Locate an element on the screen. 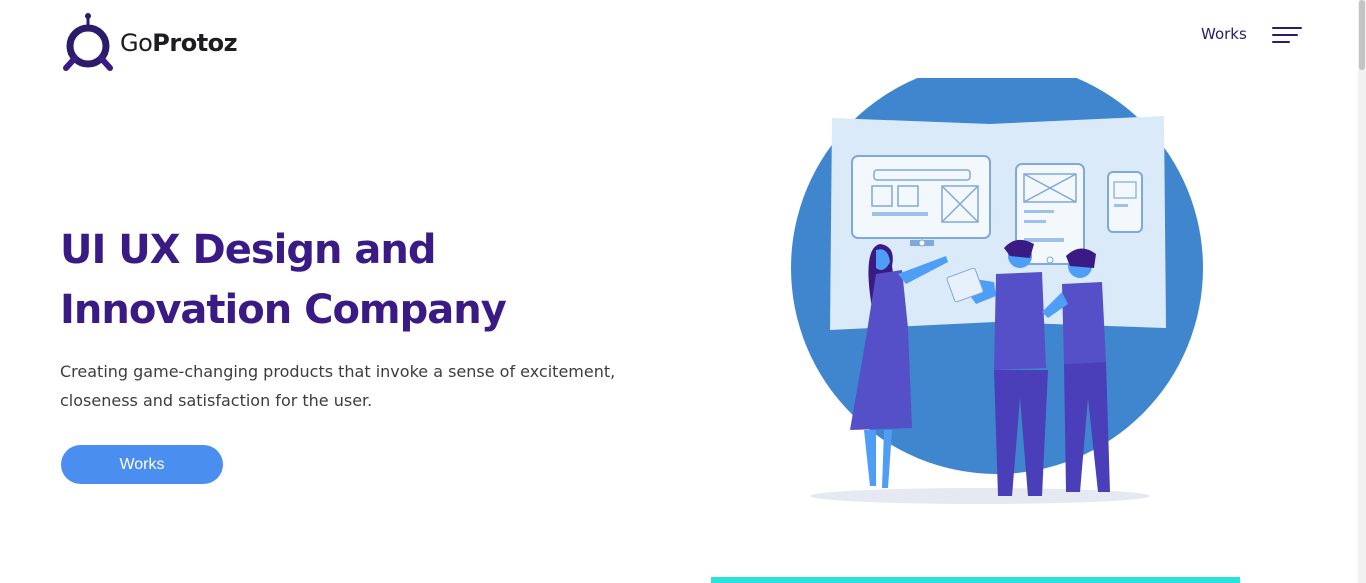 The width and height of the screenshot is (1366, 583). brand-logo: GoProtoz is located at coordinates (160, 43).